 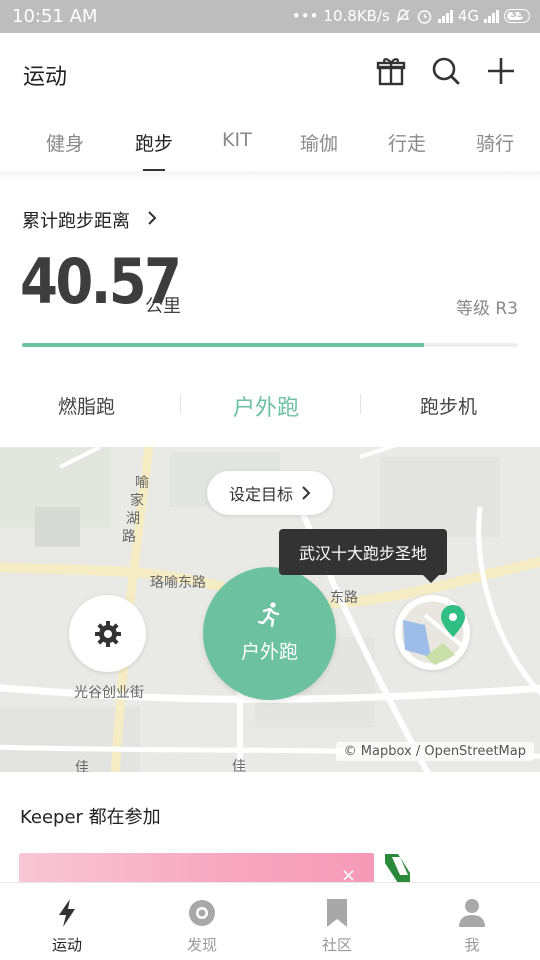 What do you see at coordinates (403, 16) in the screenshot?
I see `mute-icon` at bounding box center [403, 16].